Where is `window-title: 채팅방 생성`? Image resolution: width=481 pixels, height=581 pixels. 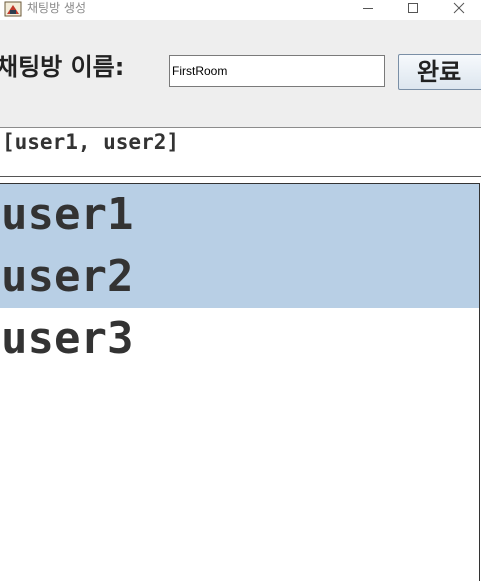 window-title: 채팅방 생성 is located at coordinates (57, 8).